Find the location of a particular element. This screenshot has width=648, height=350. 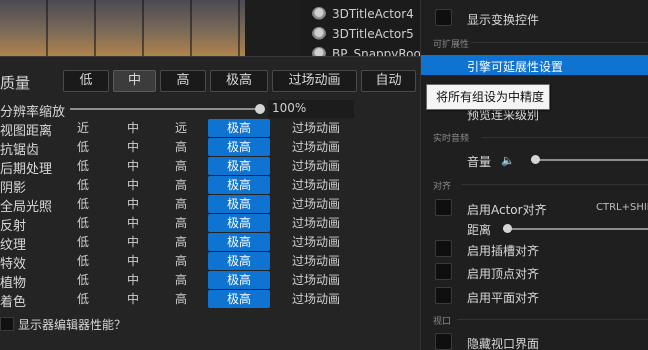

scalability-row: 植物低中高极高 过场动画 is located at coordinates (210, 281).